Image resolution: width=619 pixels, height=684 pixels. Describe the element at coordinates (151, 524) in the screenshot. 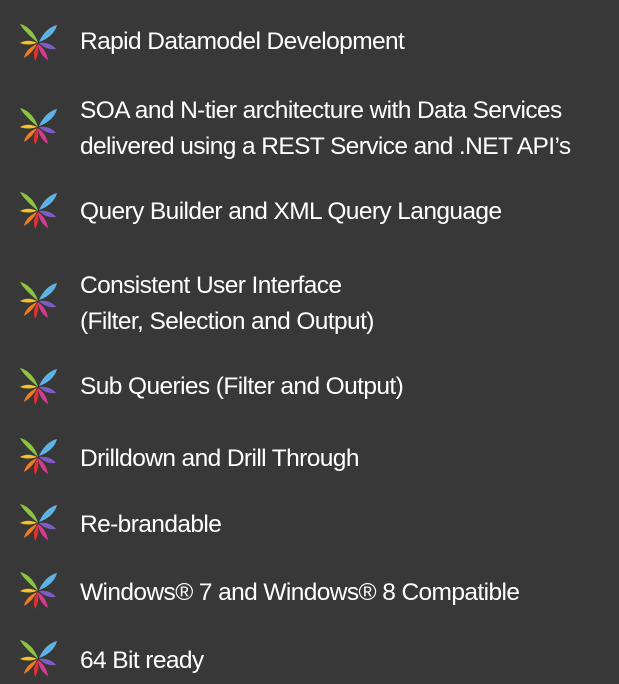

I see `feature-line: Re-brandable` at that location.